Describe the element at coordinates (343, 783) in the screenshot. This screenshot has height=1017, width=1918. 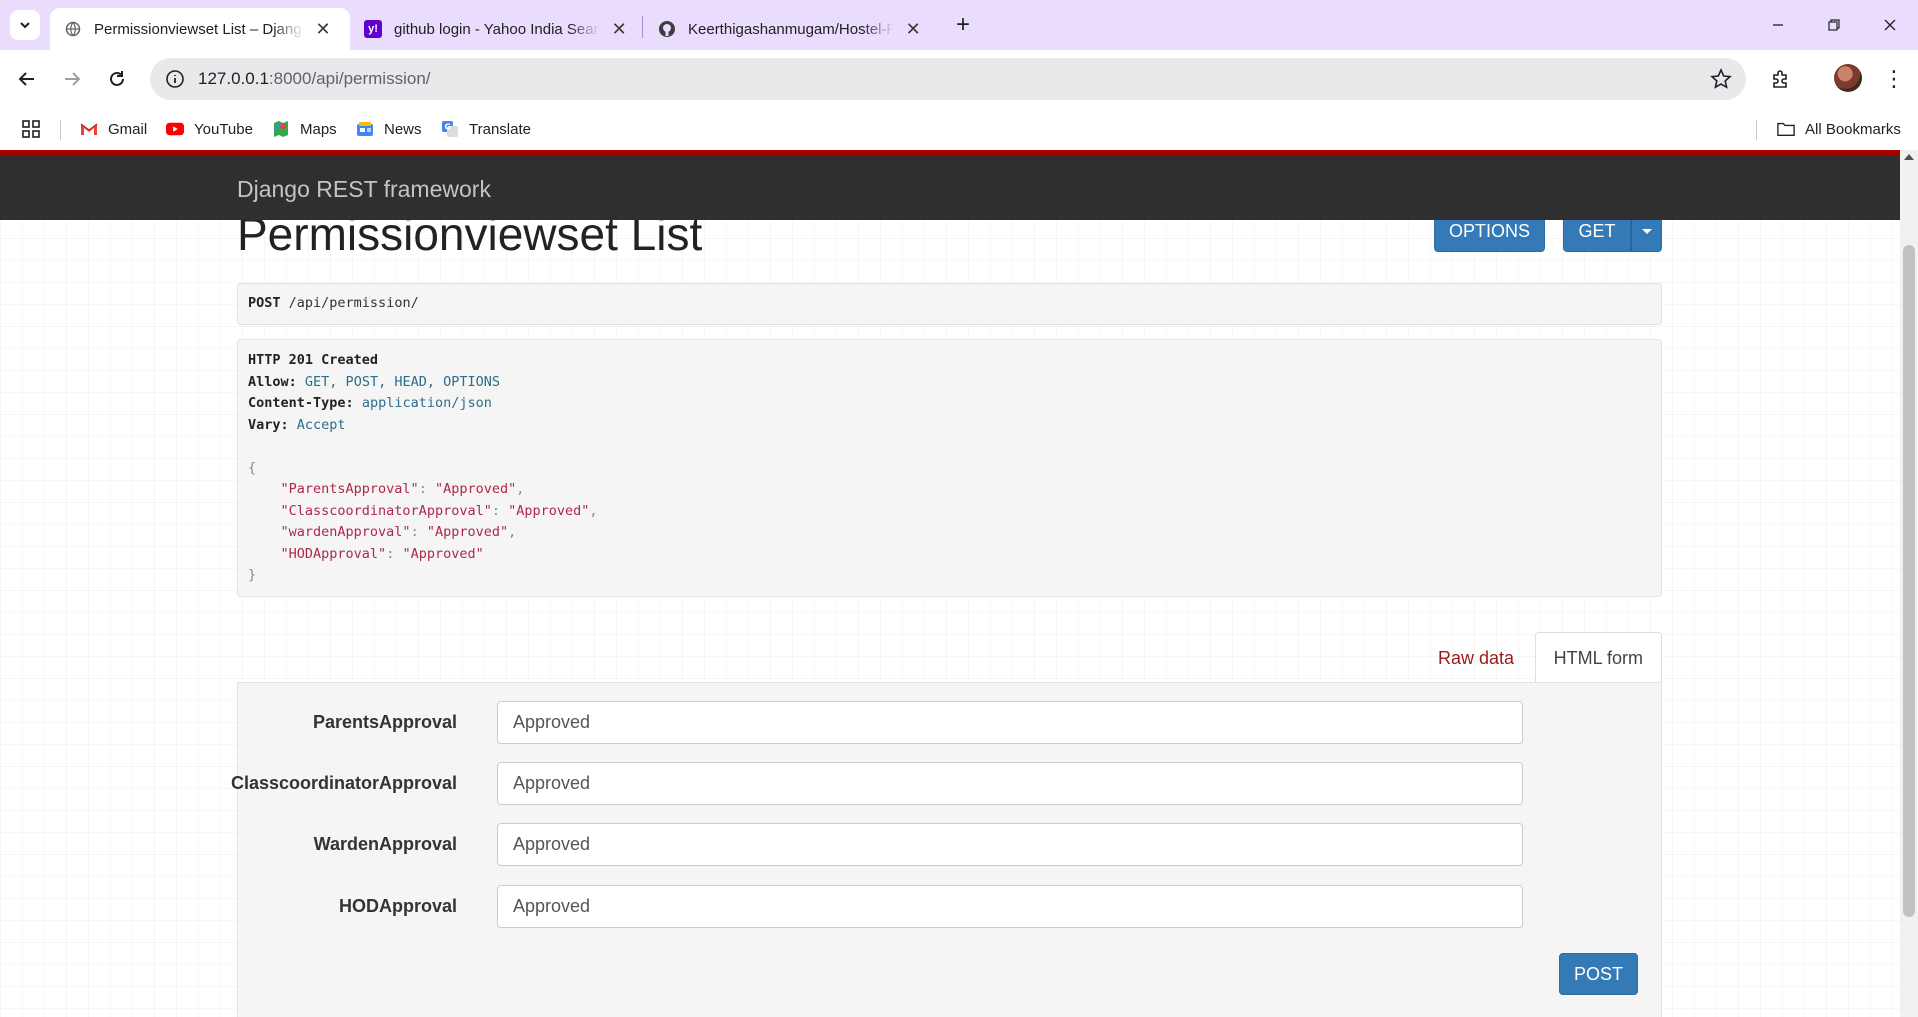
I see `field-label-classcoordinator-approval: ClasscoordinatorApproval` at that location.